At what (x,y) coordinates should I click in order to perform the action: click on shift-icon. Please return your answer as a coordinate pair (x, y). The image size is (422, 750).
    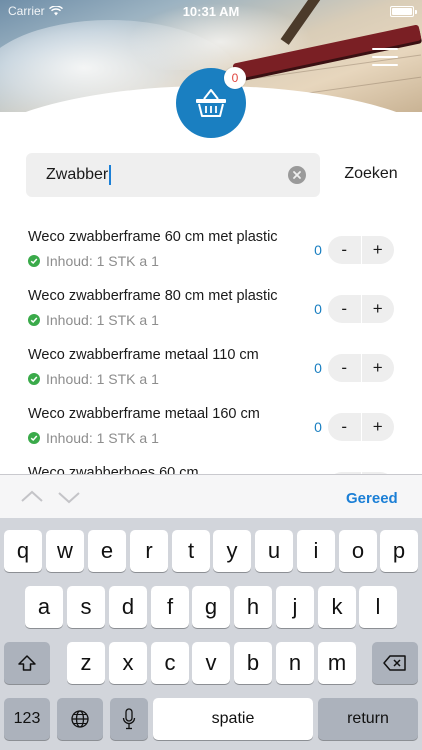
    Looking at the image, I should click on (27, 663).